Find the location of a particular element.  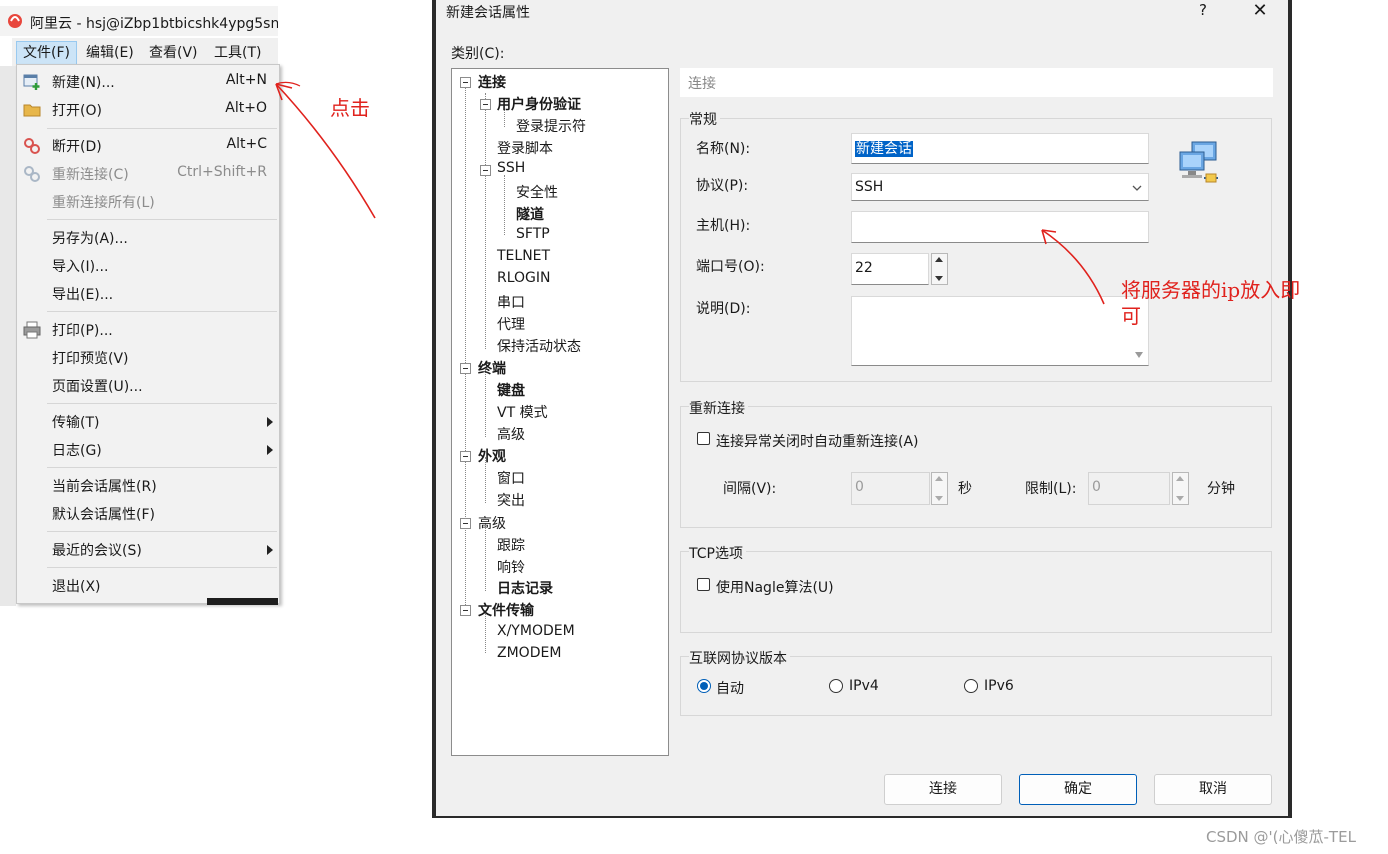

auto-reconnect-checkbox is located at coordinates (703, 438).